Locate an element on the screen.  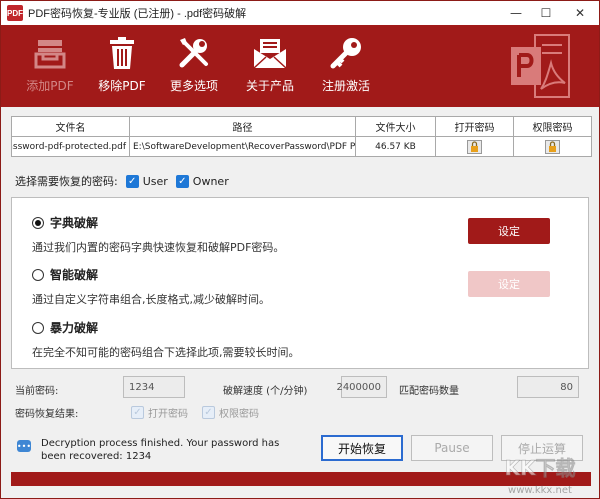
open-password-lock-button is located at coordinates (474, 146).